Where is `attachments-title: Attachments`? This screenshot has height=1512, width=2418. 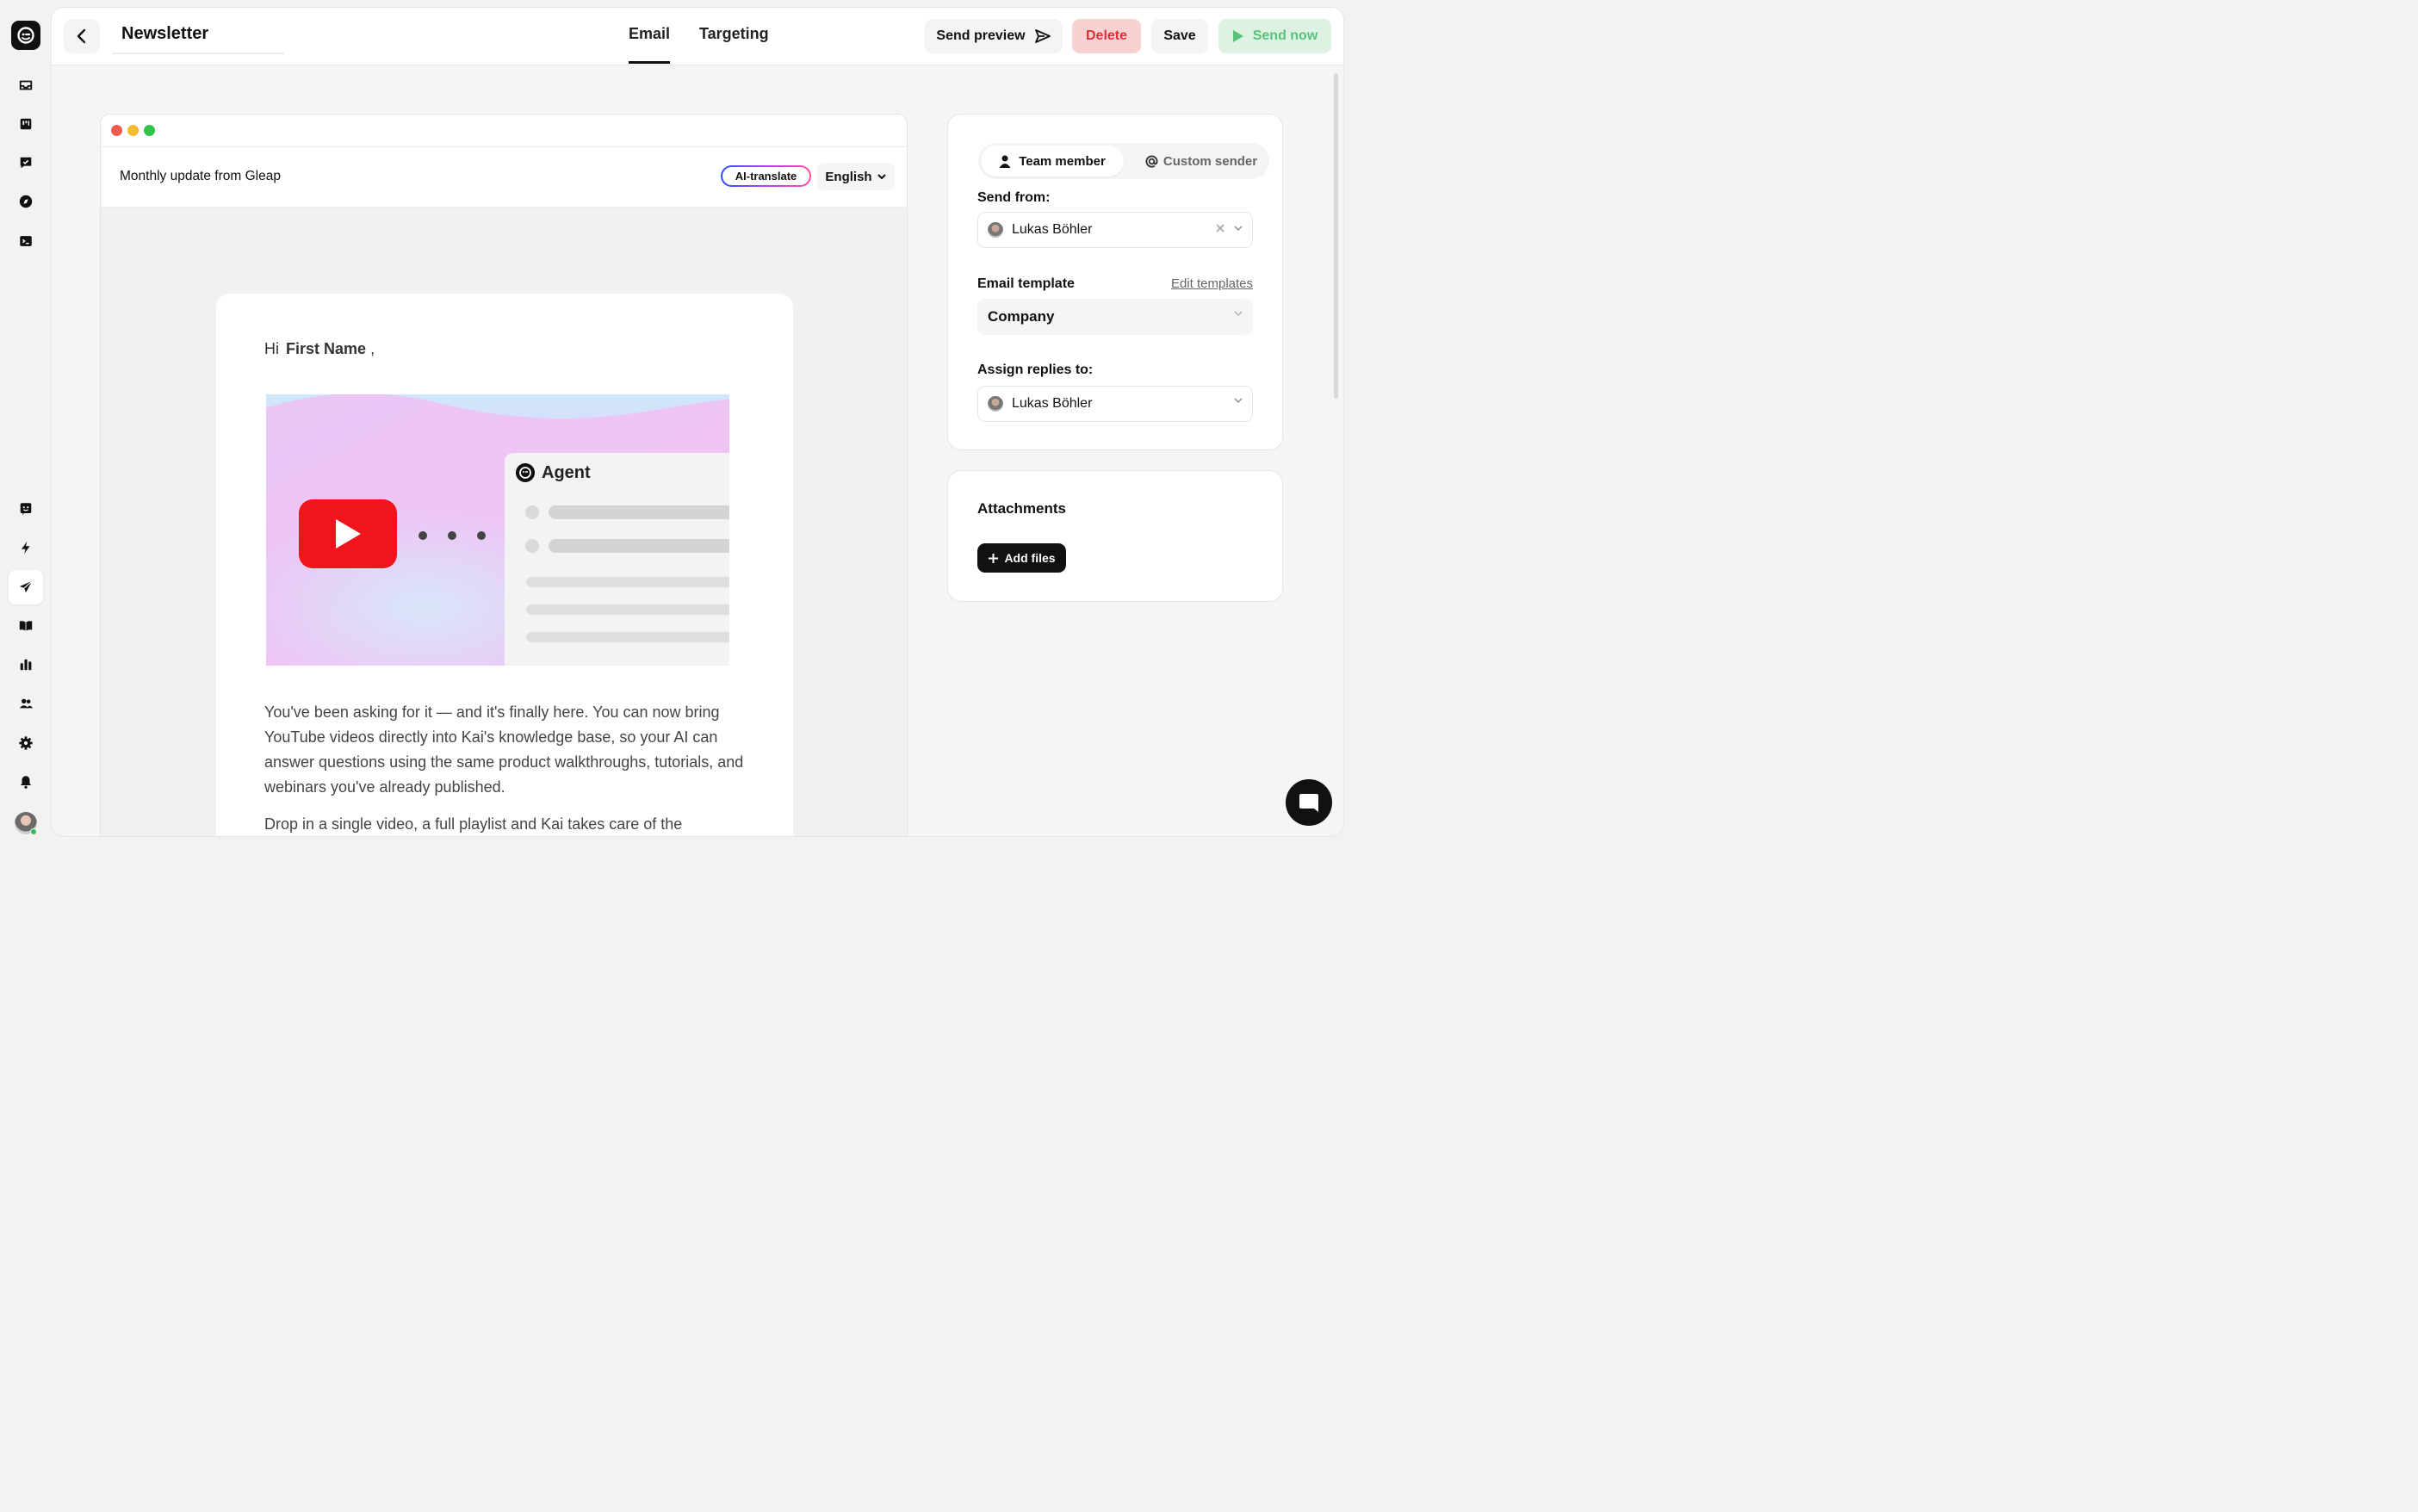
attachments-title: Attachments is located at coordinates (1021, 509).